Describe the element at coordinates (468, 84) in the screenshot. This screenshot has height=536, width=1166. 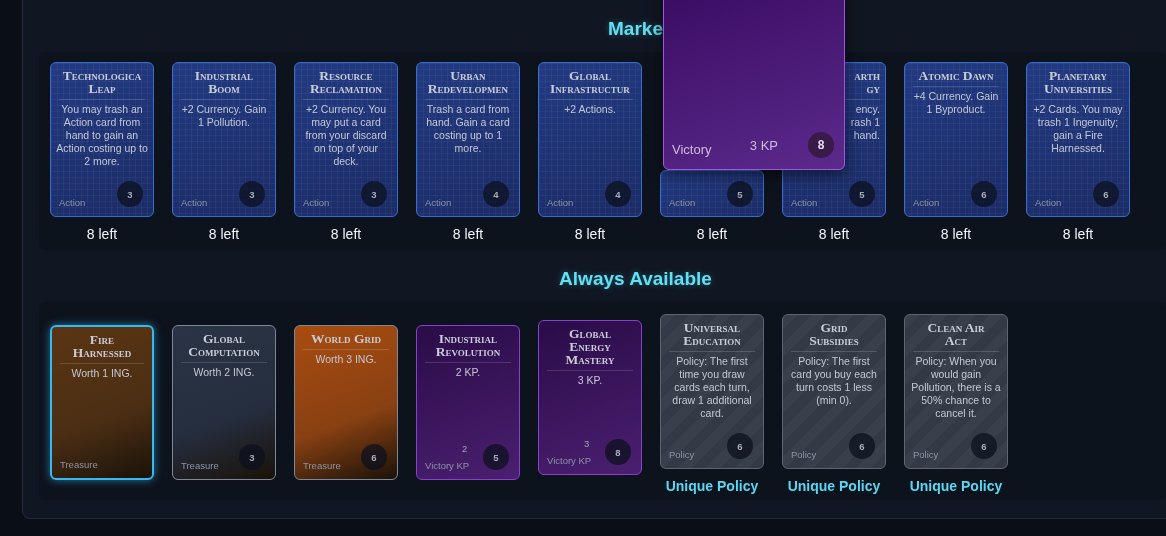
I see `card-title: Urban Redevelopmen` at that location.